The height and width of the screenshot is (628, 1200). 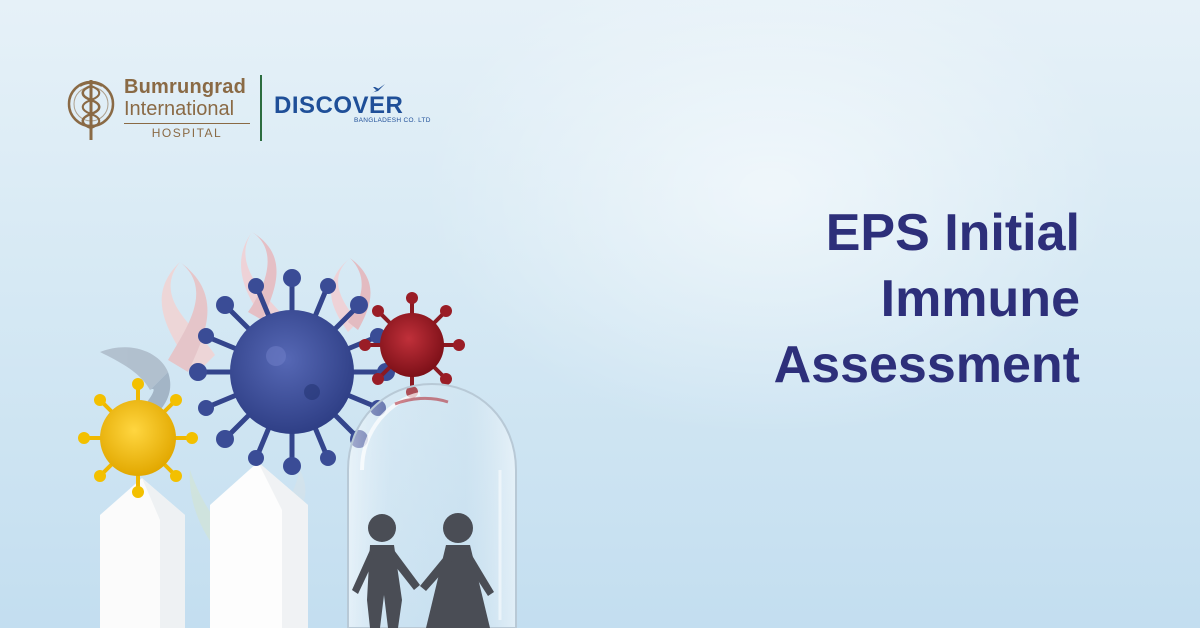 What do you see at coordinates (187, 133) in the screenshot?
I see `bumrungrad-tagline: HOSPITAL` at bounding box center [187, 133].